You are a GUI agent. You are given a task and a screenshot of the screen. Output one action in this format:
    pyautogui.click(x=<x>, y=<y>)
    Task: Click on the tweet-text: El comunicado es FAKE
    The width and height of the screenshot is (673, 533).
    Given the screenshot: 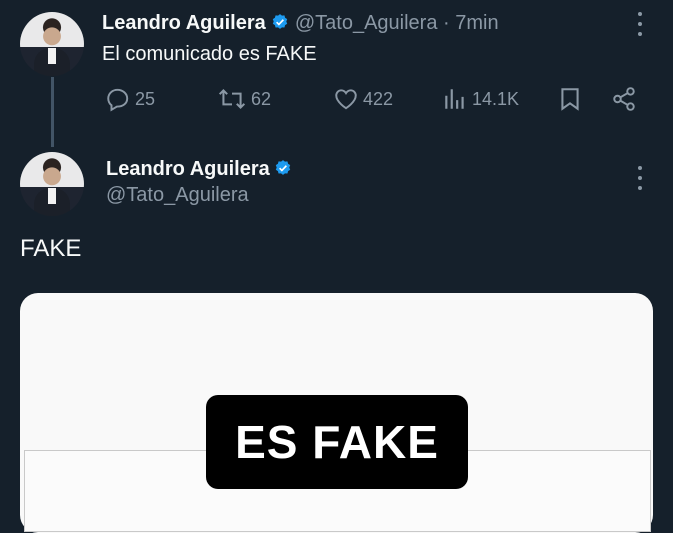 What is the action you would take?
    pyautogui.click(x=209, y=54)
    